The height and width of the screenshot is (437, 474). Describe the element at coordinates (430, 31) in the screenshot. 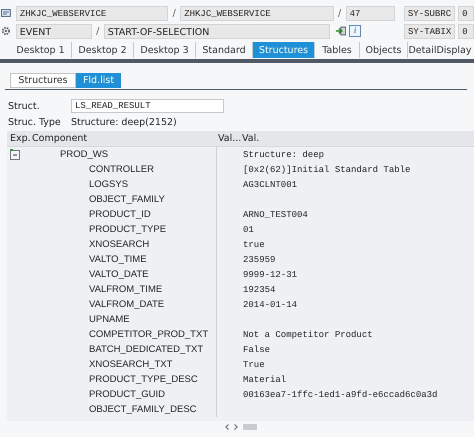

I see `sysvar-field: SY-TABIX` at that location.